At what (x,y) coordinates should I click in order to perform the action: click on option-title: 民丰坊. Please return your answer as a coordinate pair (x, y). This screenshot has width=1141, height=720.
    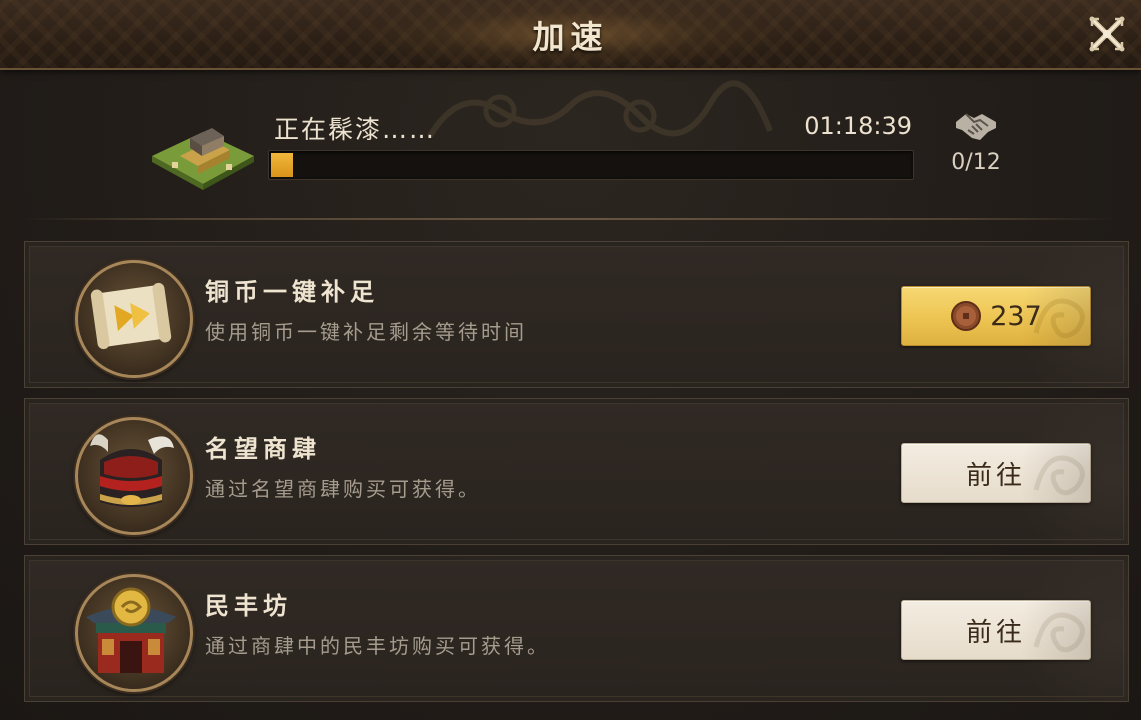
    Looking at the image, I should click on (248, 606).